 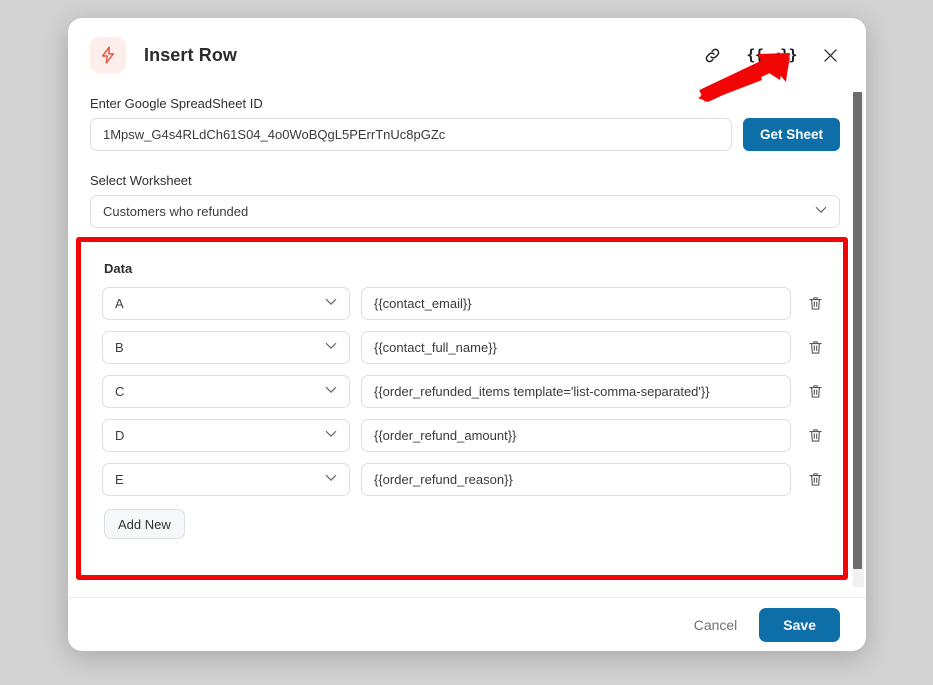 What do you see at coordinates (467, 624) in the screenshot?
I see `modal-footer: Cancel Save` at bounding box center [467, 624].